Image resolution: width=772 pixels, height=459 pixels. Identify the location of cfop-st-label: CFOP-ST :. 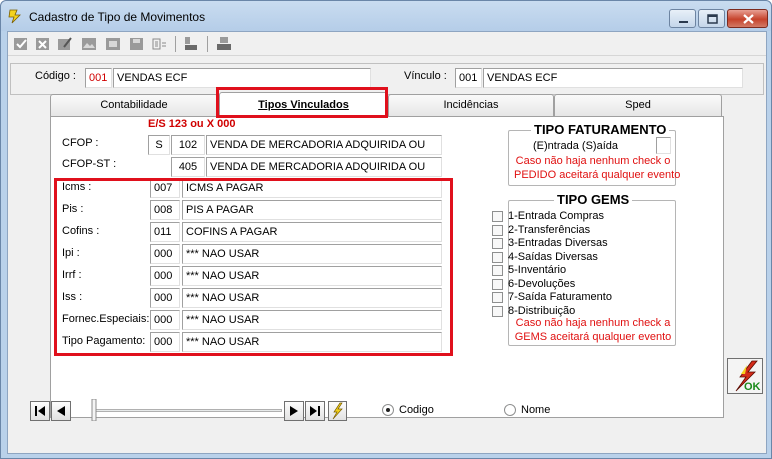
(89, 164).